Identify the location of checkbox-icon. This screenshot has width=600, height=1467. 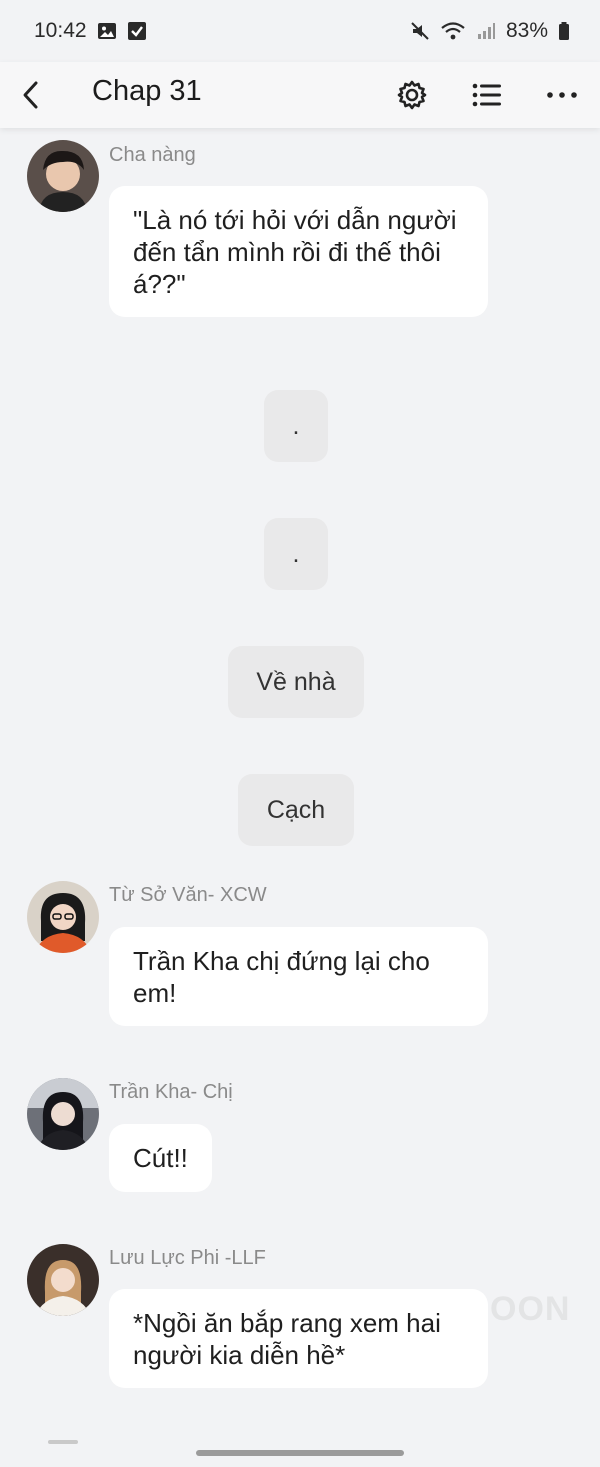
(137, 31).